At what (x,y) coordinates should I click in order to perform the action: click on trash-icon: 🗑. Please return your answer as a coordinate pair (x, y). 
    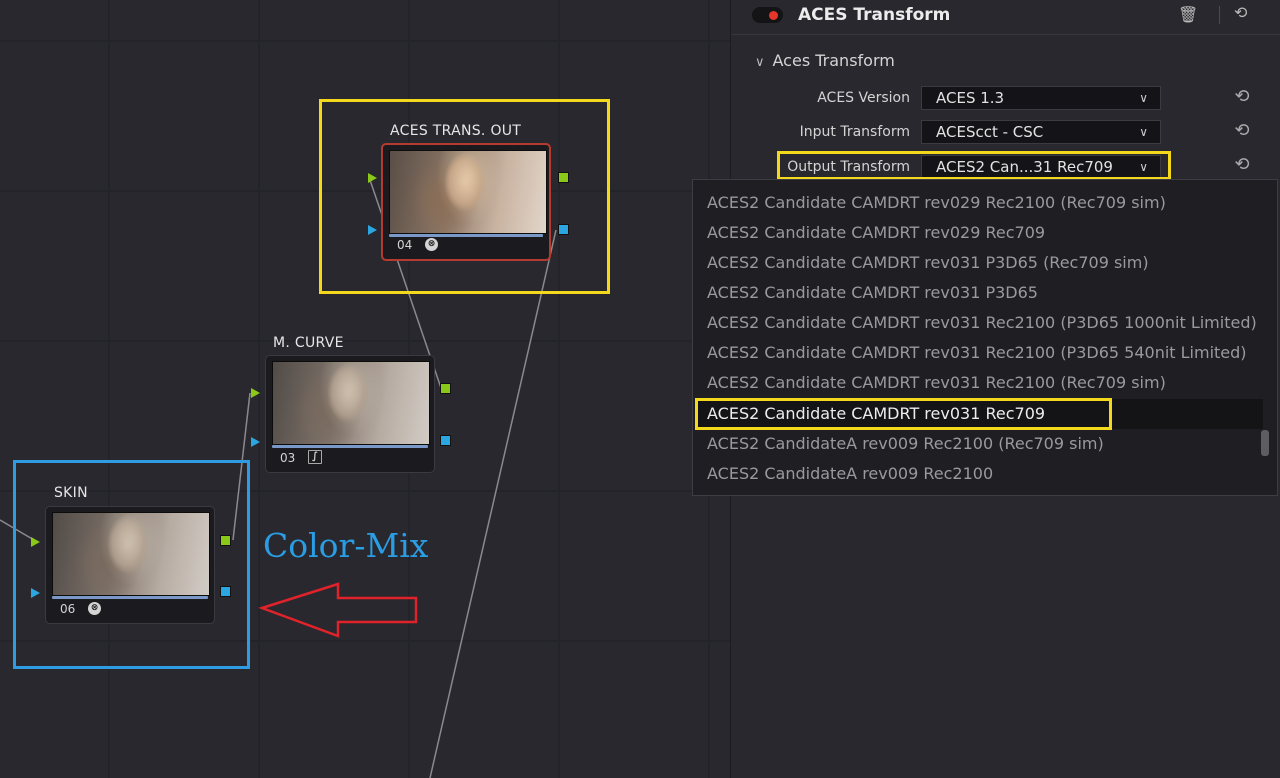
    Looking at the image, I should click on (1188, 14).